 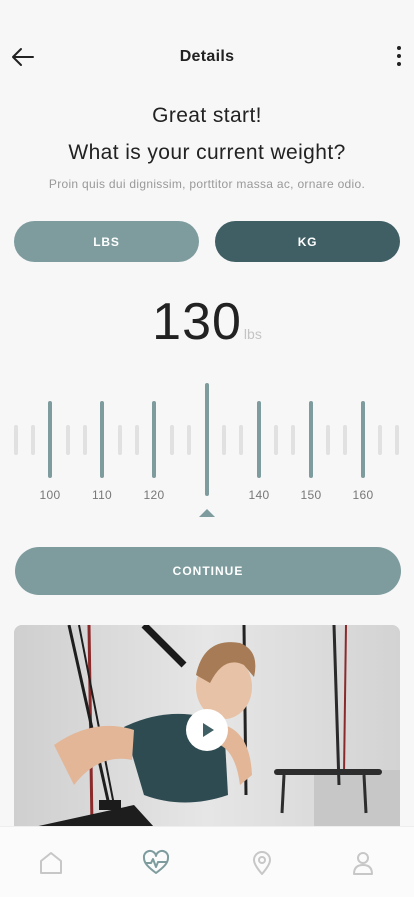 What do you see at coordinates (102, 495) in the screenshot?
I see `ruler-label: 110` at bounding box center [102, 495].